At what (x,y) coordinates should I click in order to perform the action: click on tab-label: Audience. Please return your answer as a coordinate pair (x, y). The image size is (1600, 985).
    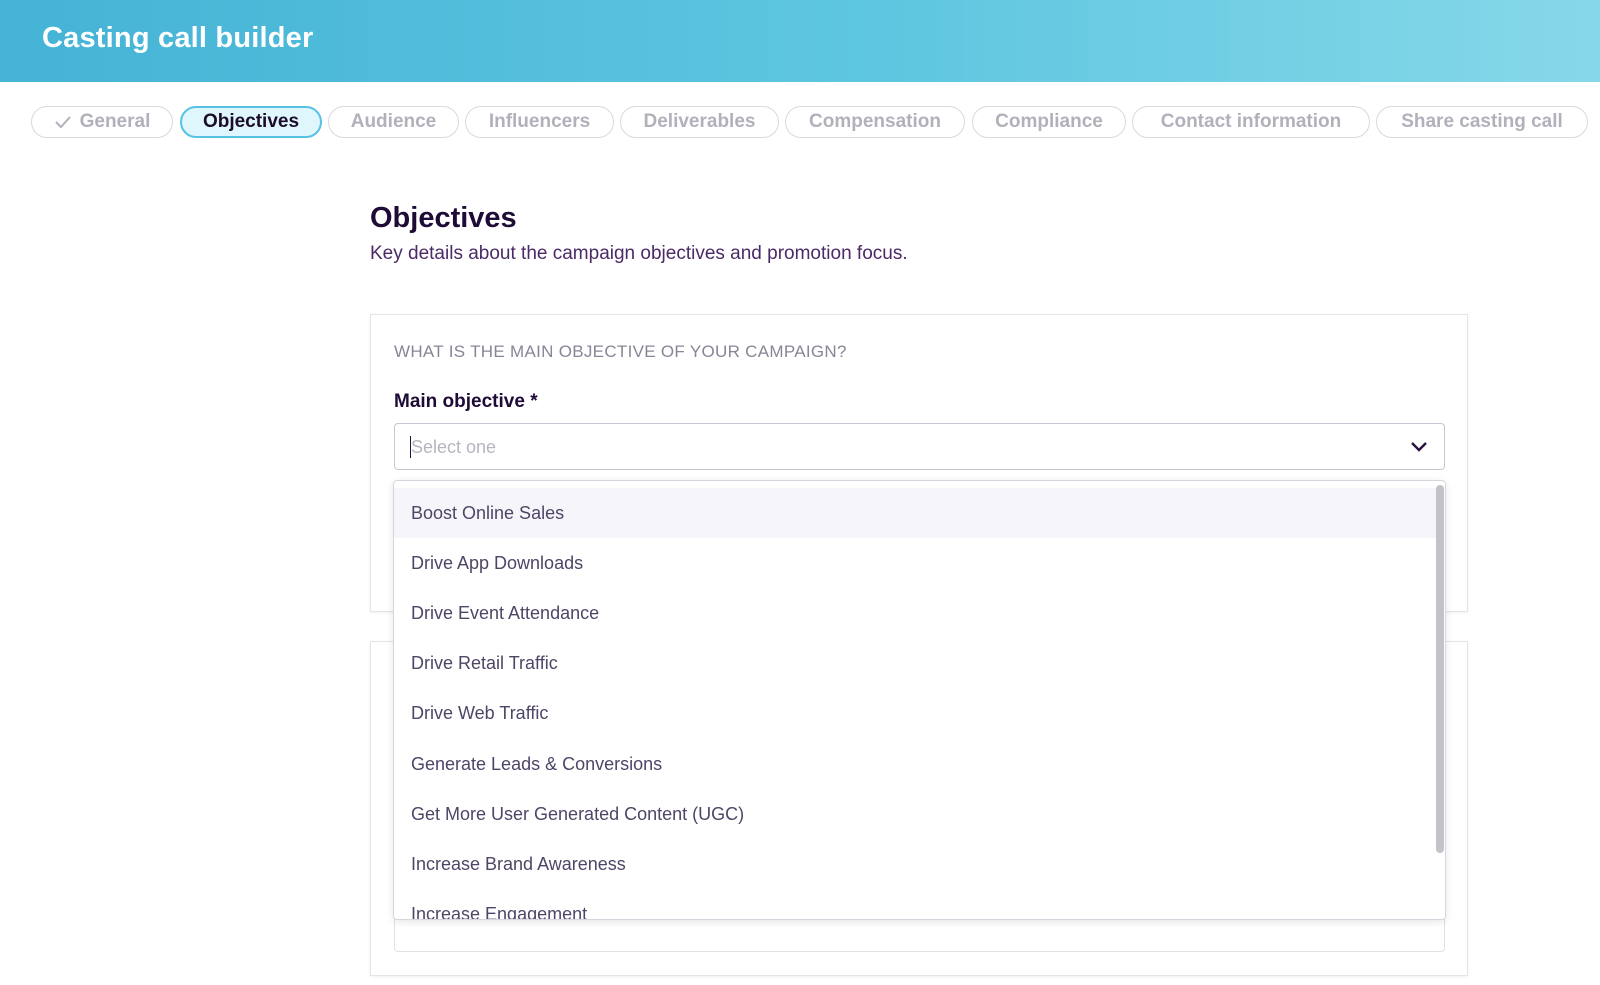
    Looking at the image, I should click on (393, 121).